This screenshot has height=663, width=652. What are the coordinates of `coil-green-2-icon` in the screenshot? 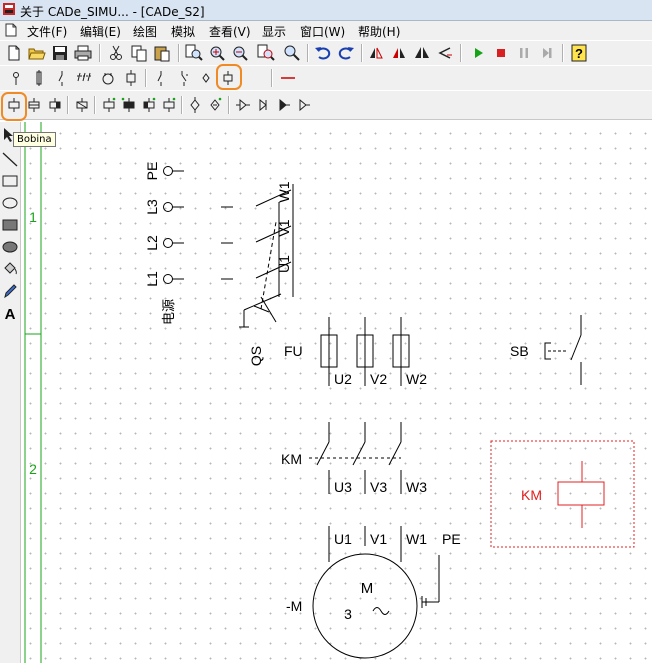 It's located at (129, 105).